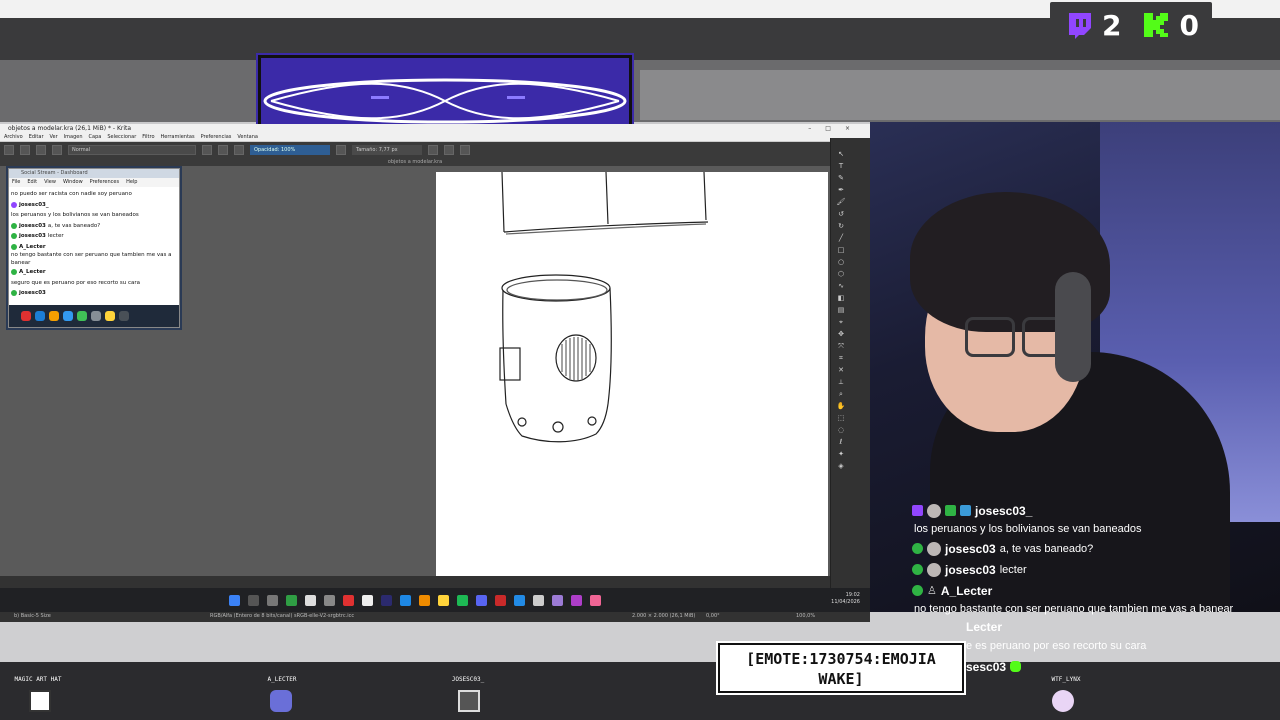  What do you see at coordinates (1004, 510) in the screenshot?
I see `chat-username: josesc03_` at bounding box center [1004, 510].